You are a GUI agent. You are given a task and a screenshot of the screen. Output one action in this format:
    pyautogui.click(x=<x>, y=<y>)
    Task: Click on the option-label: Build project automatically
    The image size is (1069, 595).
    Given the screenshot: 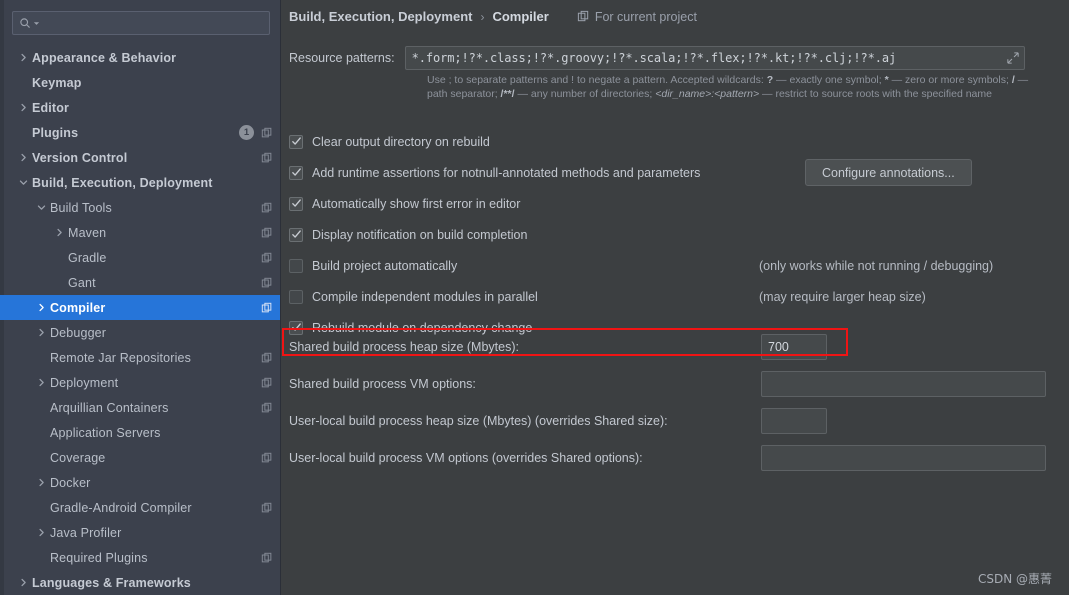 What is the action you would take?
    pyautogui.click(x=384, y=266)
    